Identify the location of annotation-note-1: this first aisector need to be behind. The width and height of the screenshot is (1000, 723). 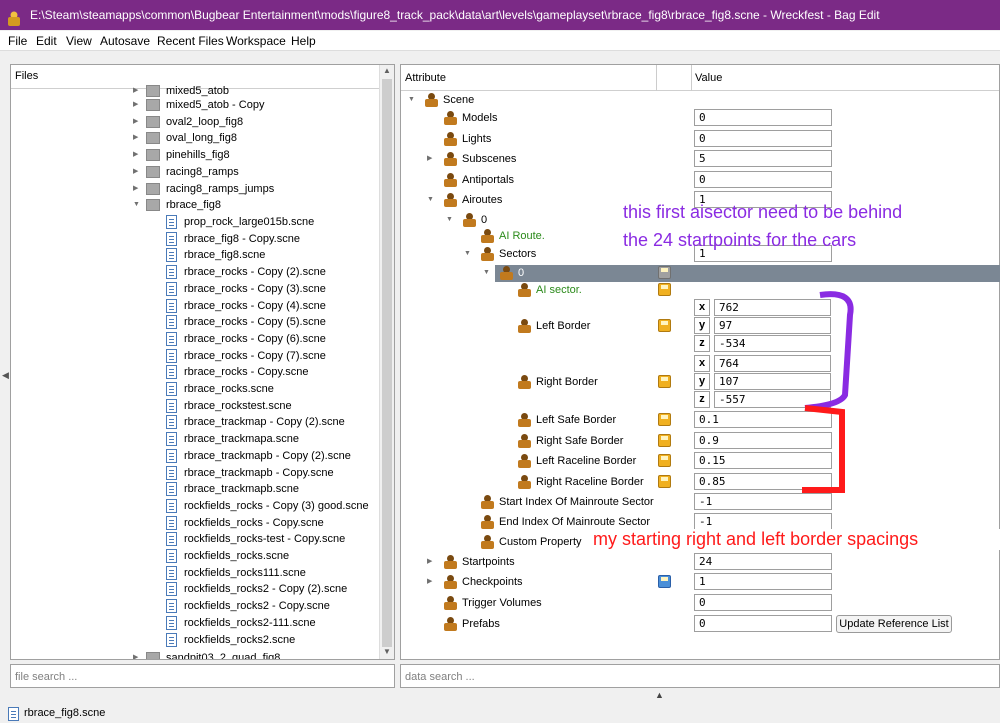
(763, 212).